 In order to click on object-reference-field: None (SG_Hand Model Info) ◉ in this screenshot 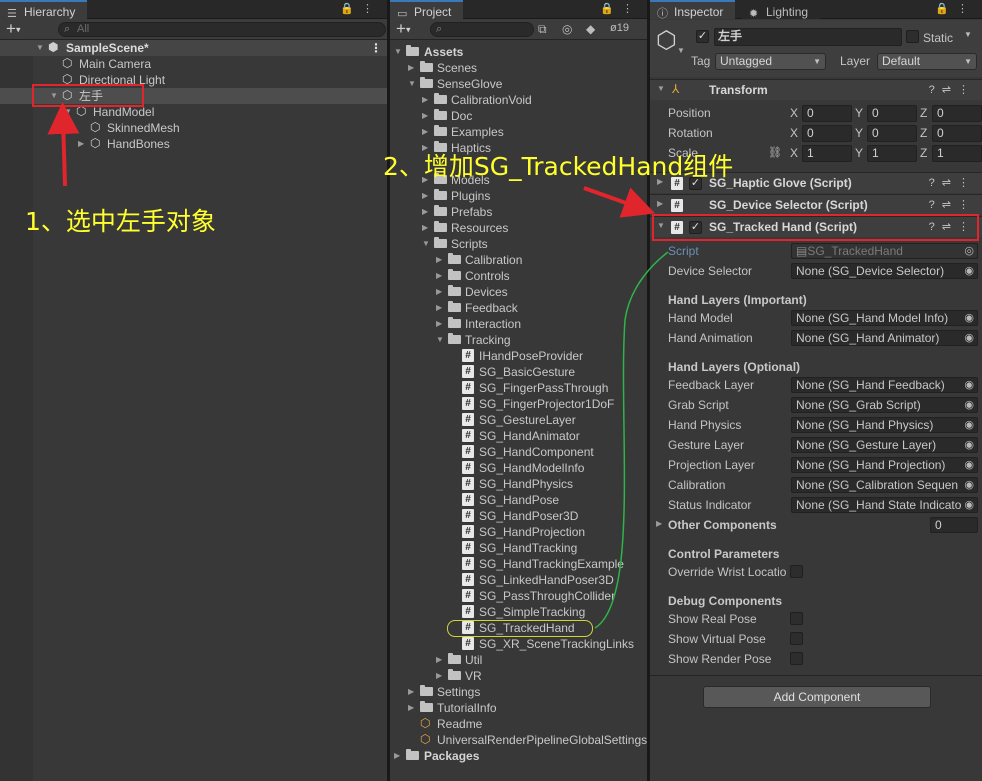, I will do `click(884, 318)`.